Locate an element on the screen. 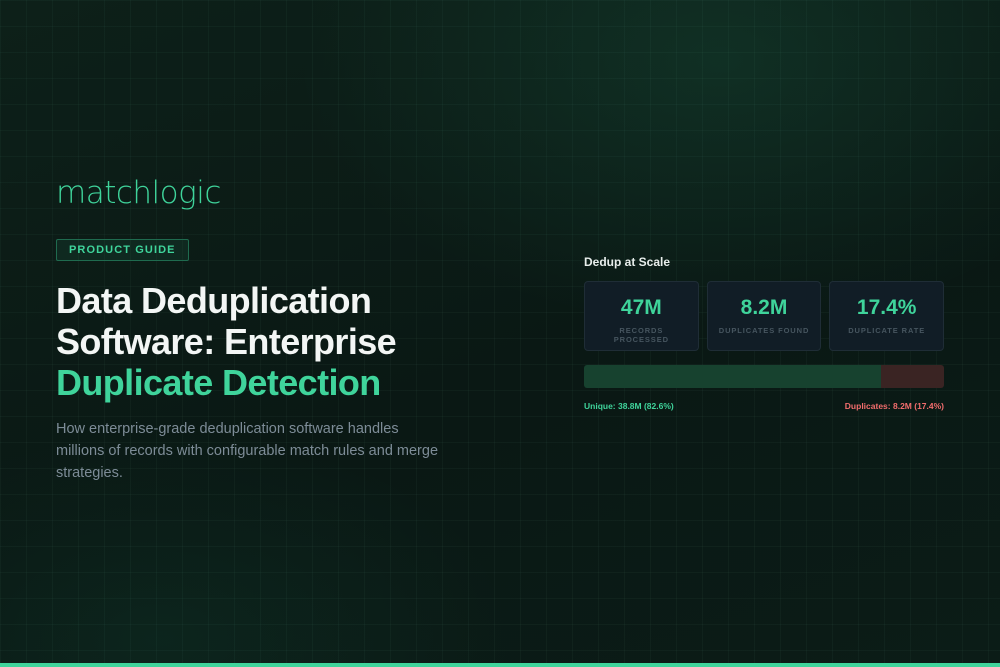 This screenshot has width=1000, height=667. bottom-accent-bar is located at coordinates (500, 665).